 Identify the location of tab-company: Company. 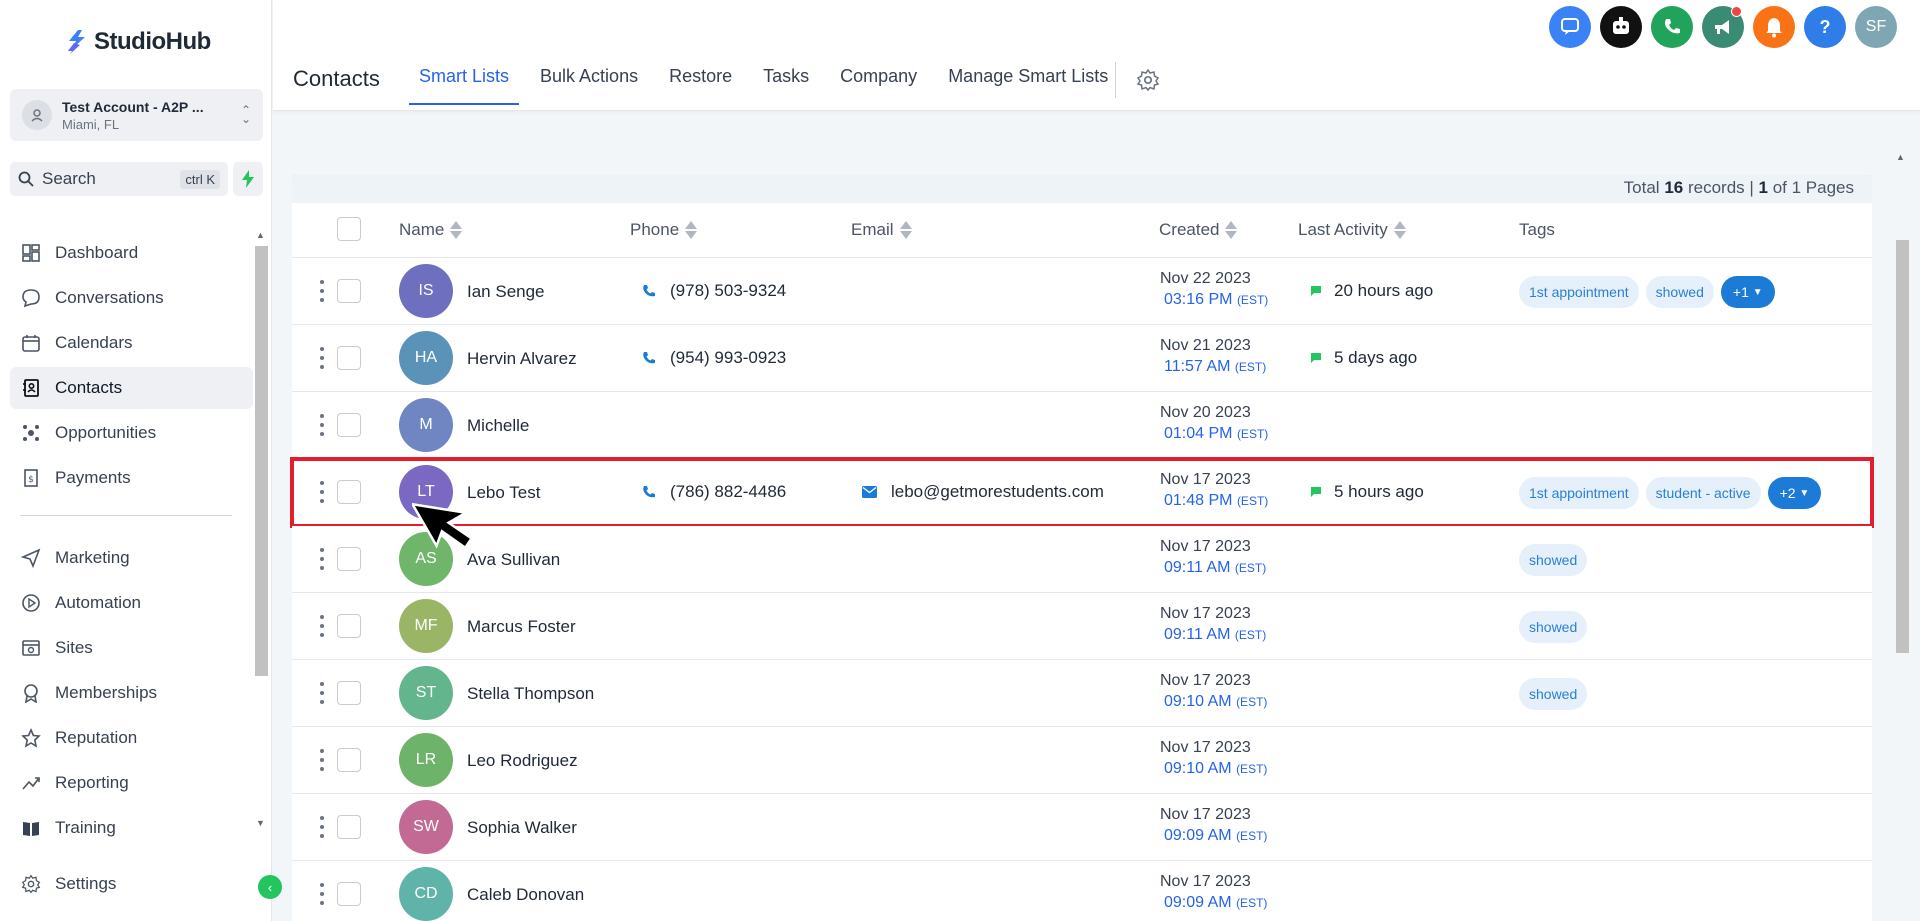
(878, 85).